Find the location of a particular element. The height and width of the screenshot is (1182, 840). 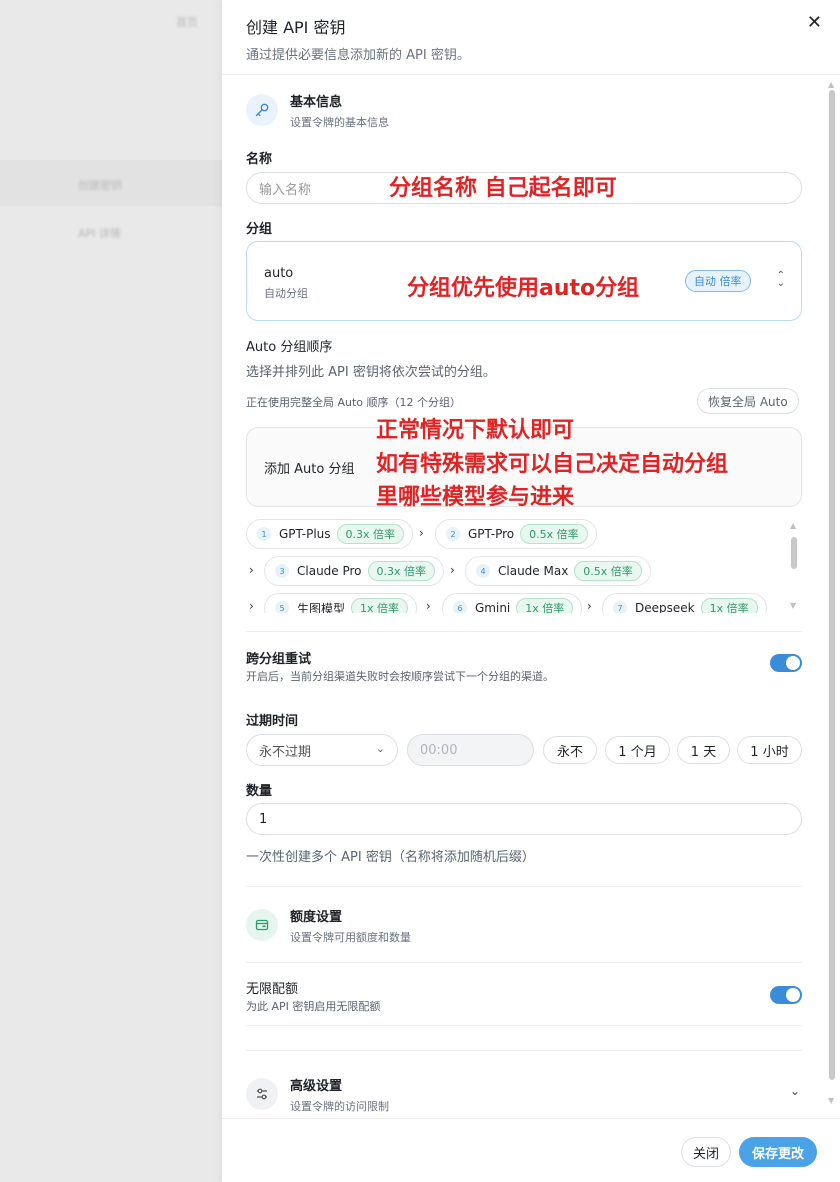

cross-retry-desc: 开启后，当前分组渠道失败时会按顺序尝试下一个分组的渠道。 is located at coordinates (400, 676).